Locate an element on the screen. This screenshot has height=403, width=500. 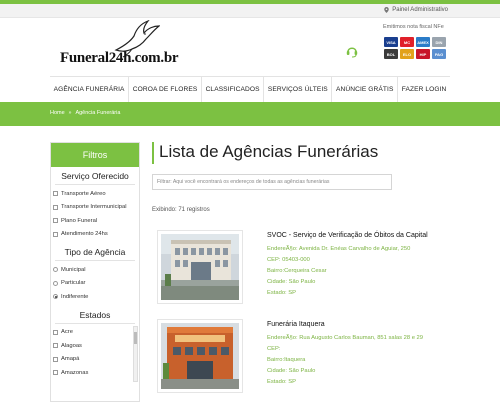
option-label: Acre is located at coordinates (67, 332).